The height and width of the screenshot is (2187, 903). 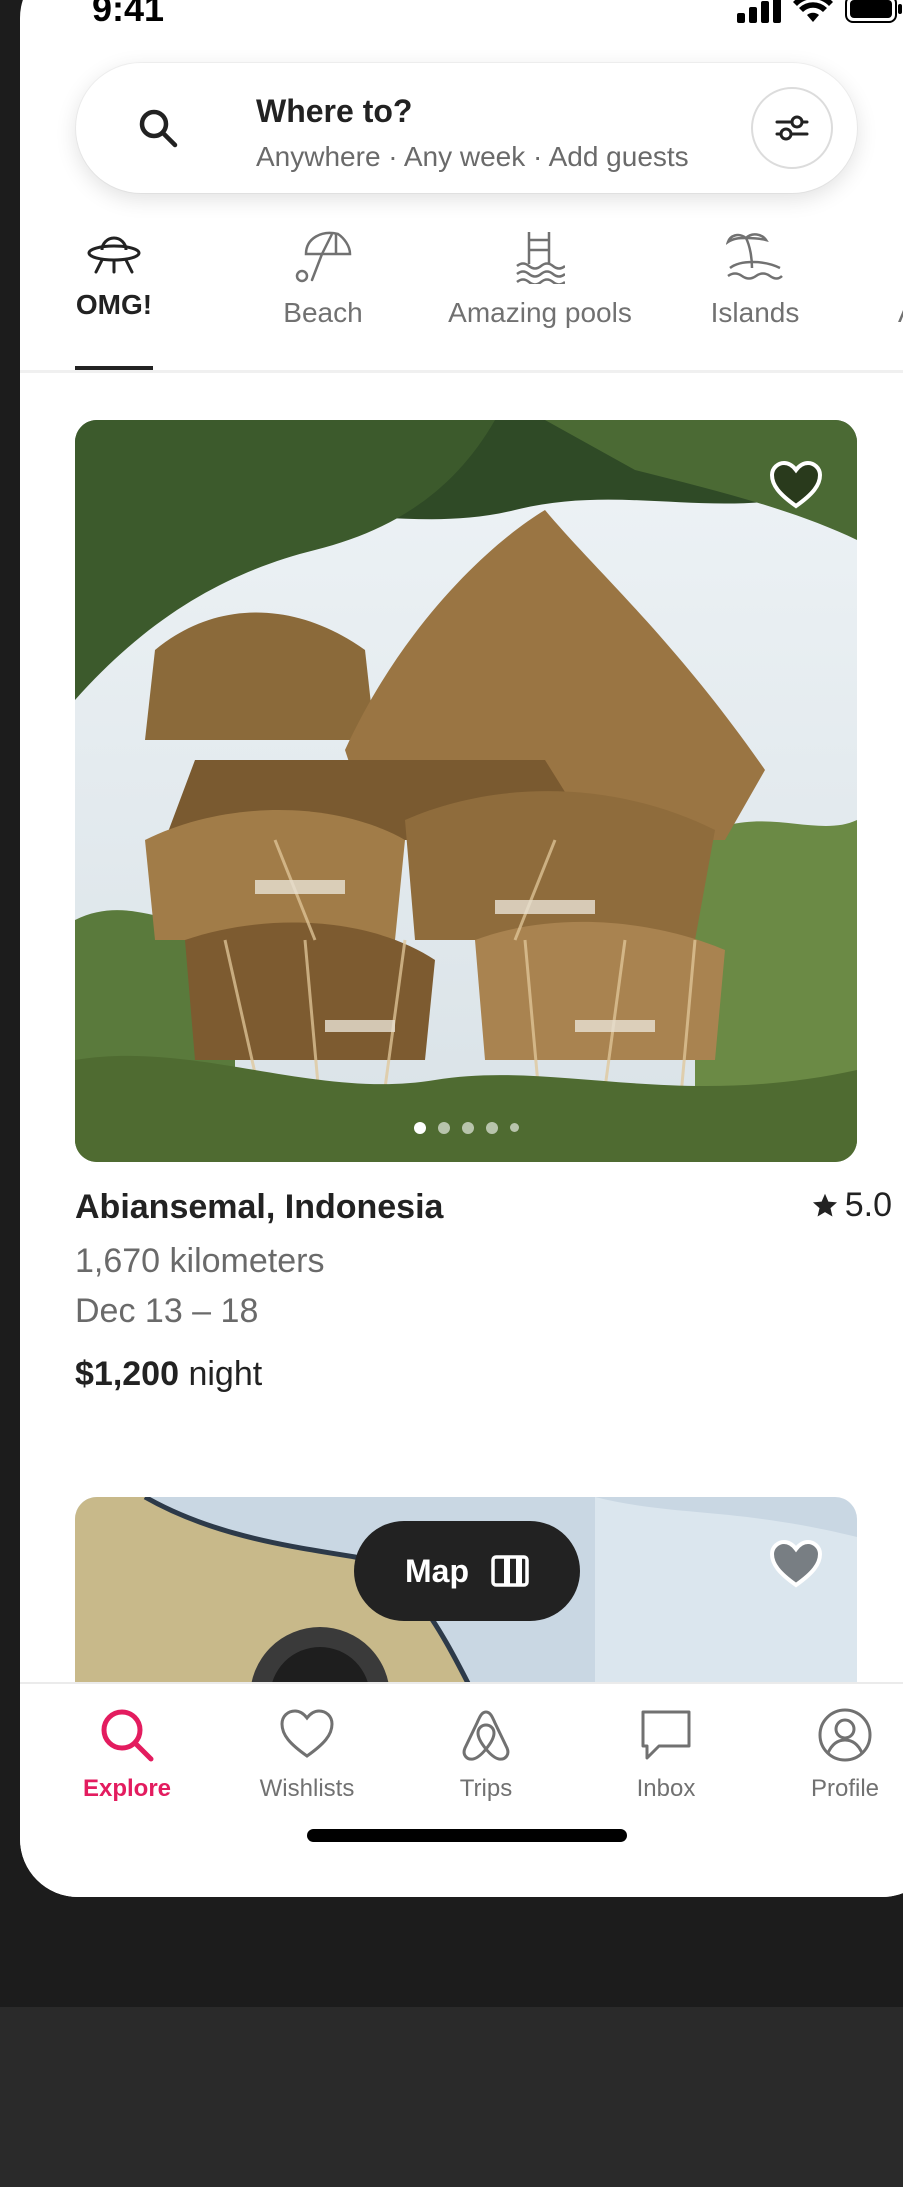 What do you see at coordinates (510, 1571) in the screenshot?
I see `map-icon` at bounding box center [510, 1571].